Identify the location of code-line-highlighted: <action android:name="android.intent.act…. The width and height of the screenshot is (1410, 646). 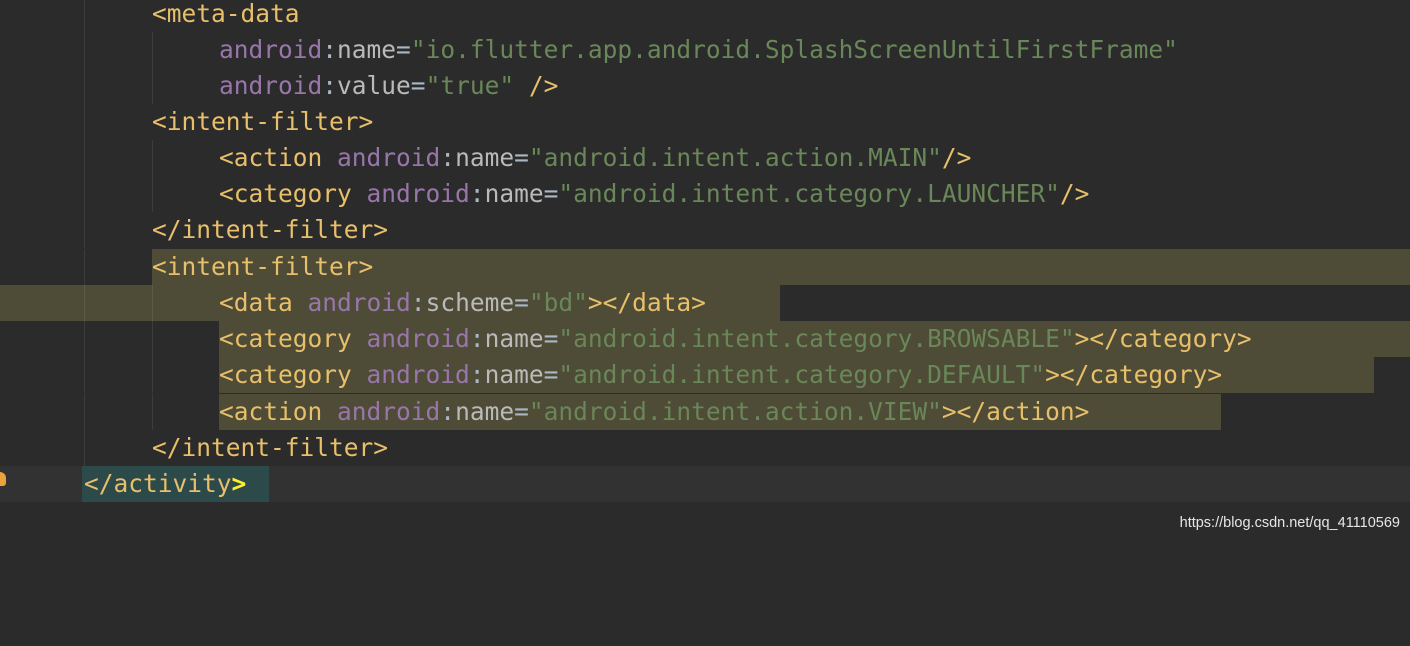
(705, 412).